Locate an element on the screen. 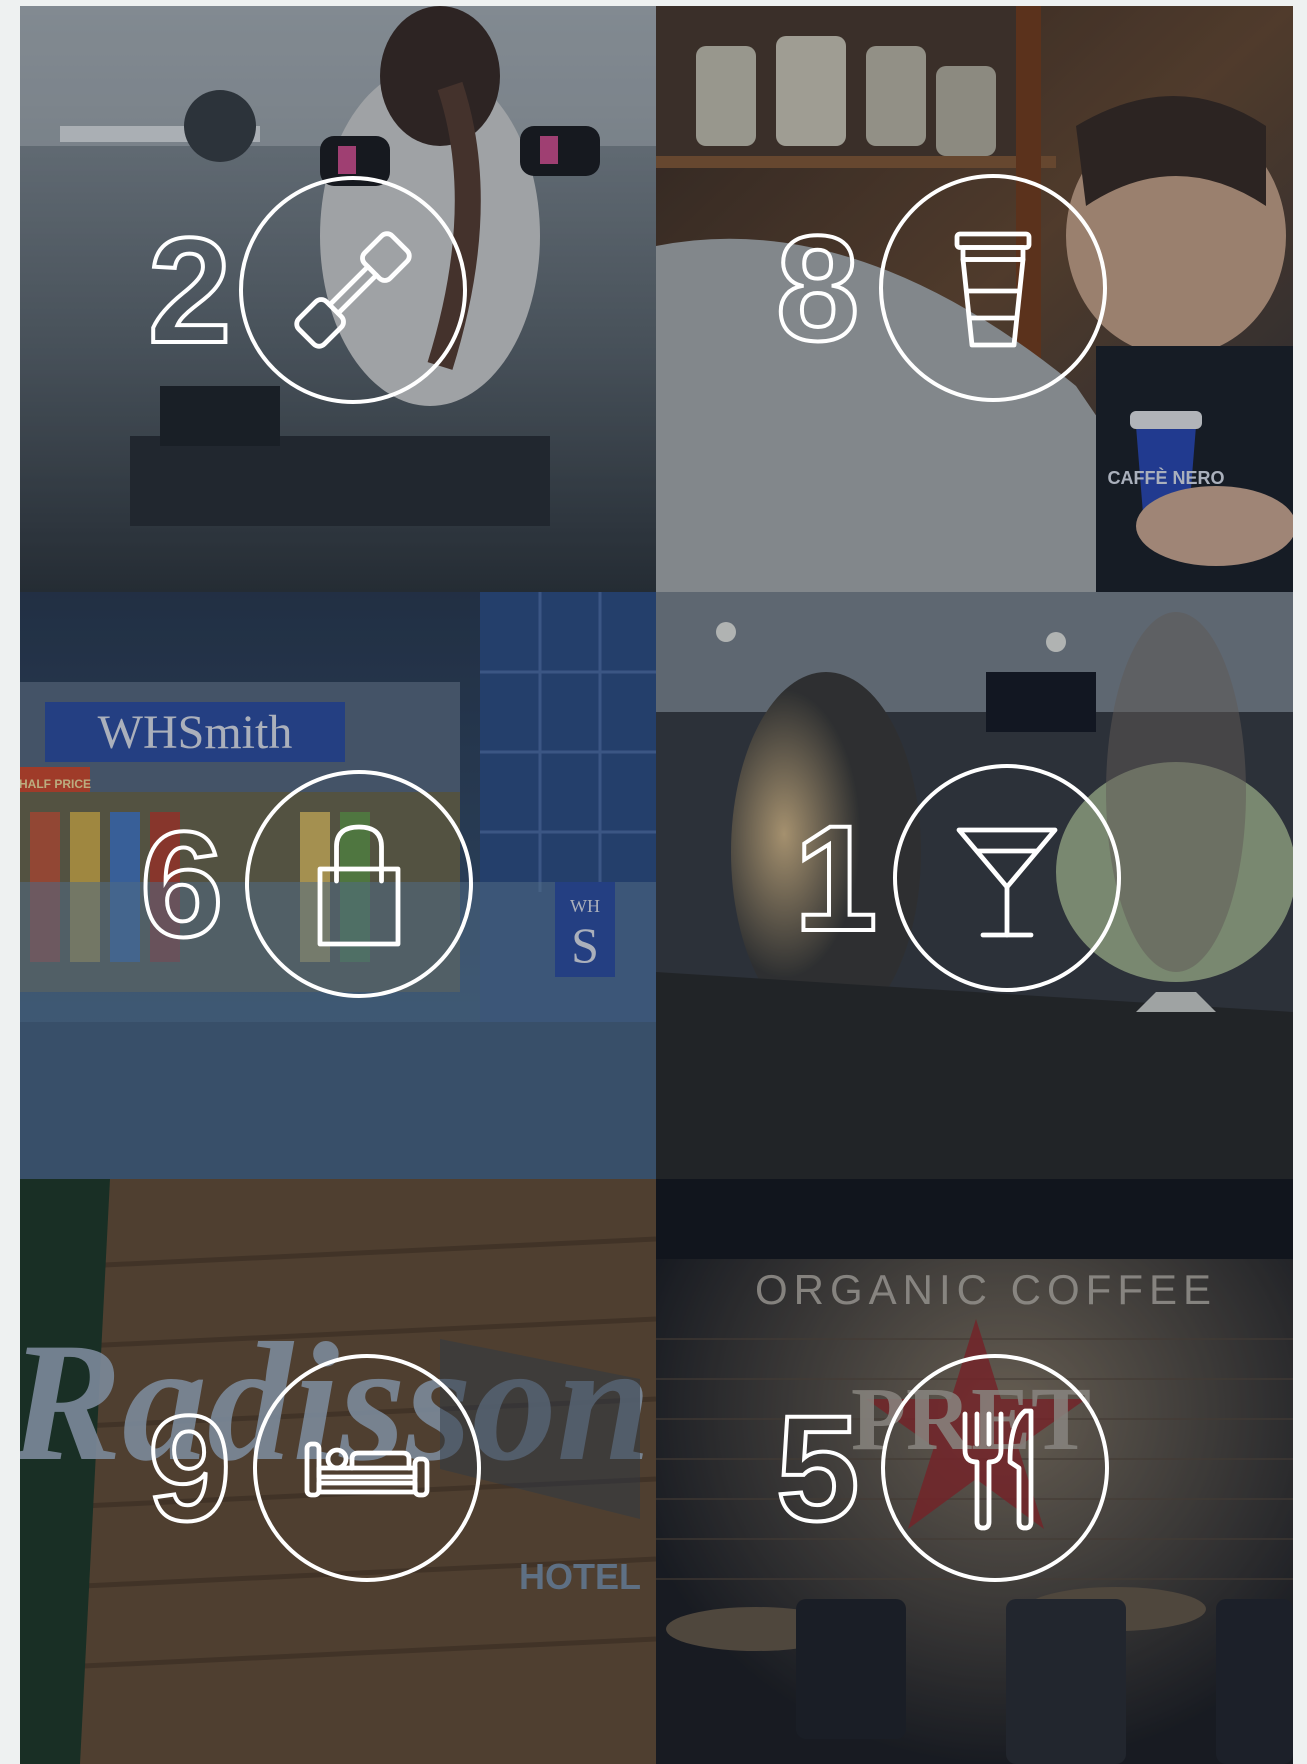 Image resolution: width=1307 pixels, height=1764 pixels. gym-icon-ring is located at coordinates (353, 290).